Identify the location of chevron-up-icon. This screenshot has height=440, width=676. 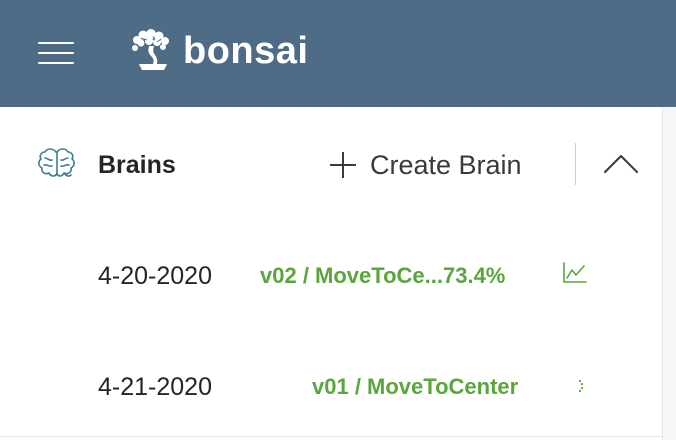
(621, 163).